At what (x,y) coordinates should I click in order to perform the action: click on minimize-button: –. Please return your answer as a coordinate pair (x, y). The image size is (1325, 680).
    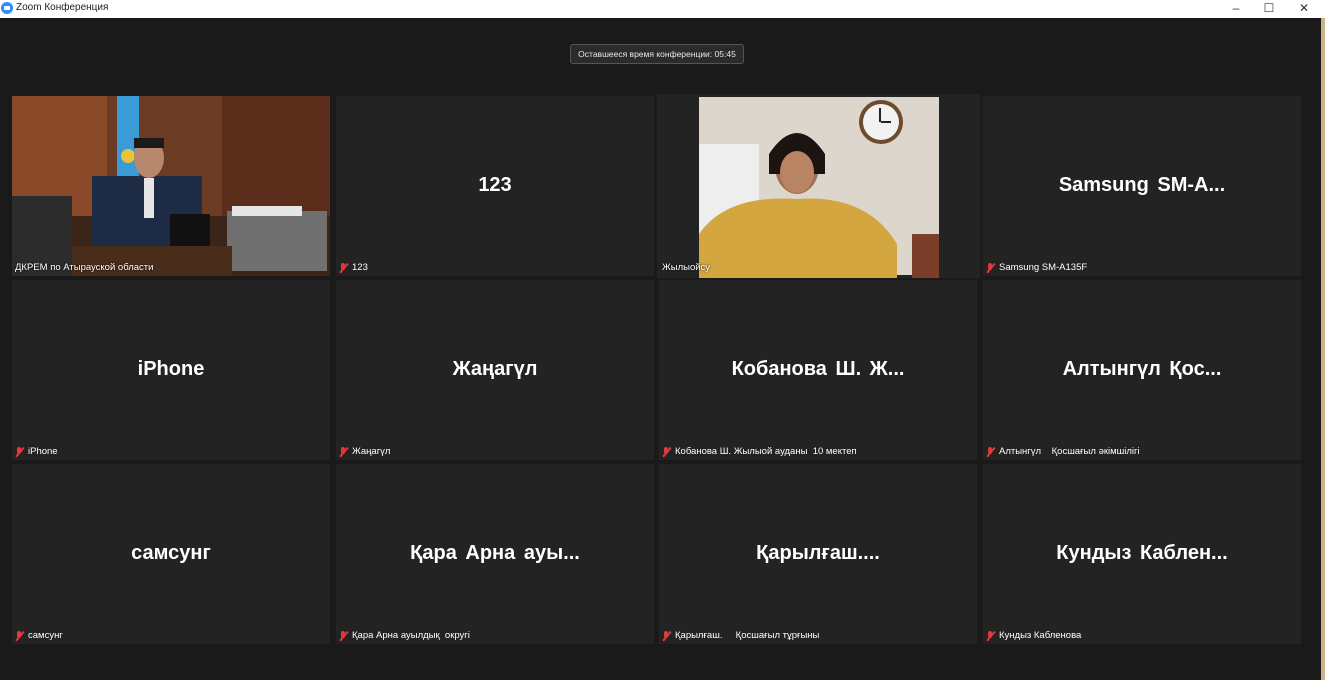
    Looking at the image, I should click on (1236, 9).